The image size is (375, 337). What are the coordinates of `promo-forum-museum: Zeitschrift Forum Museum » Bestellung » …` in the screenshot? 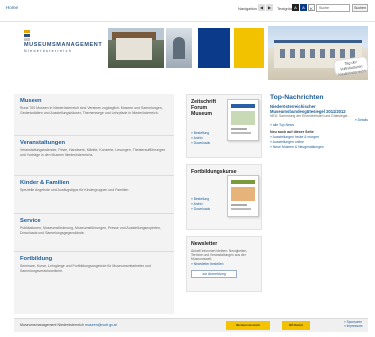 It's located at (224, 126).